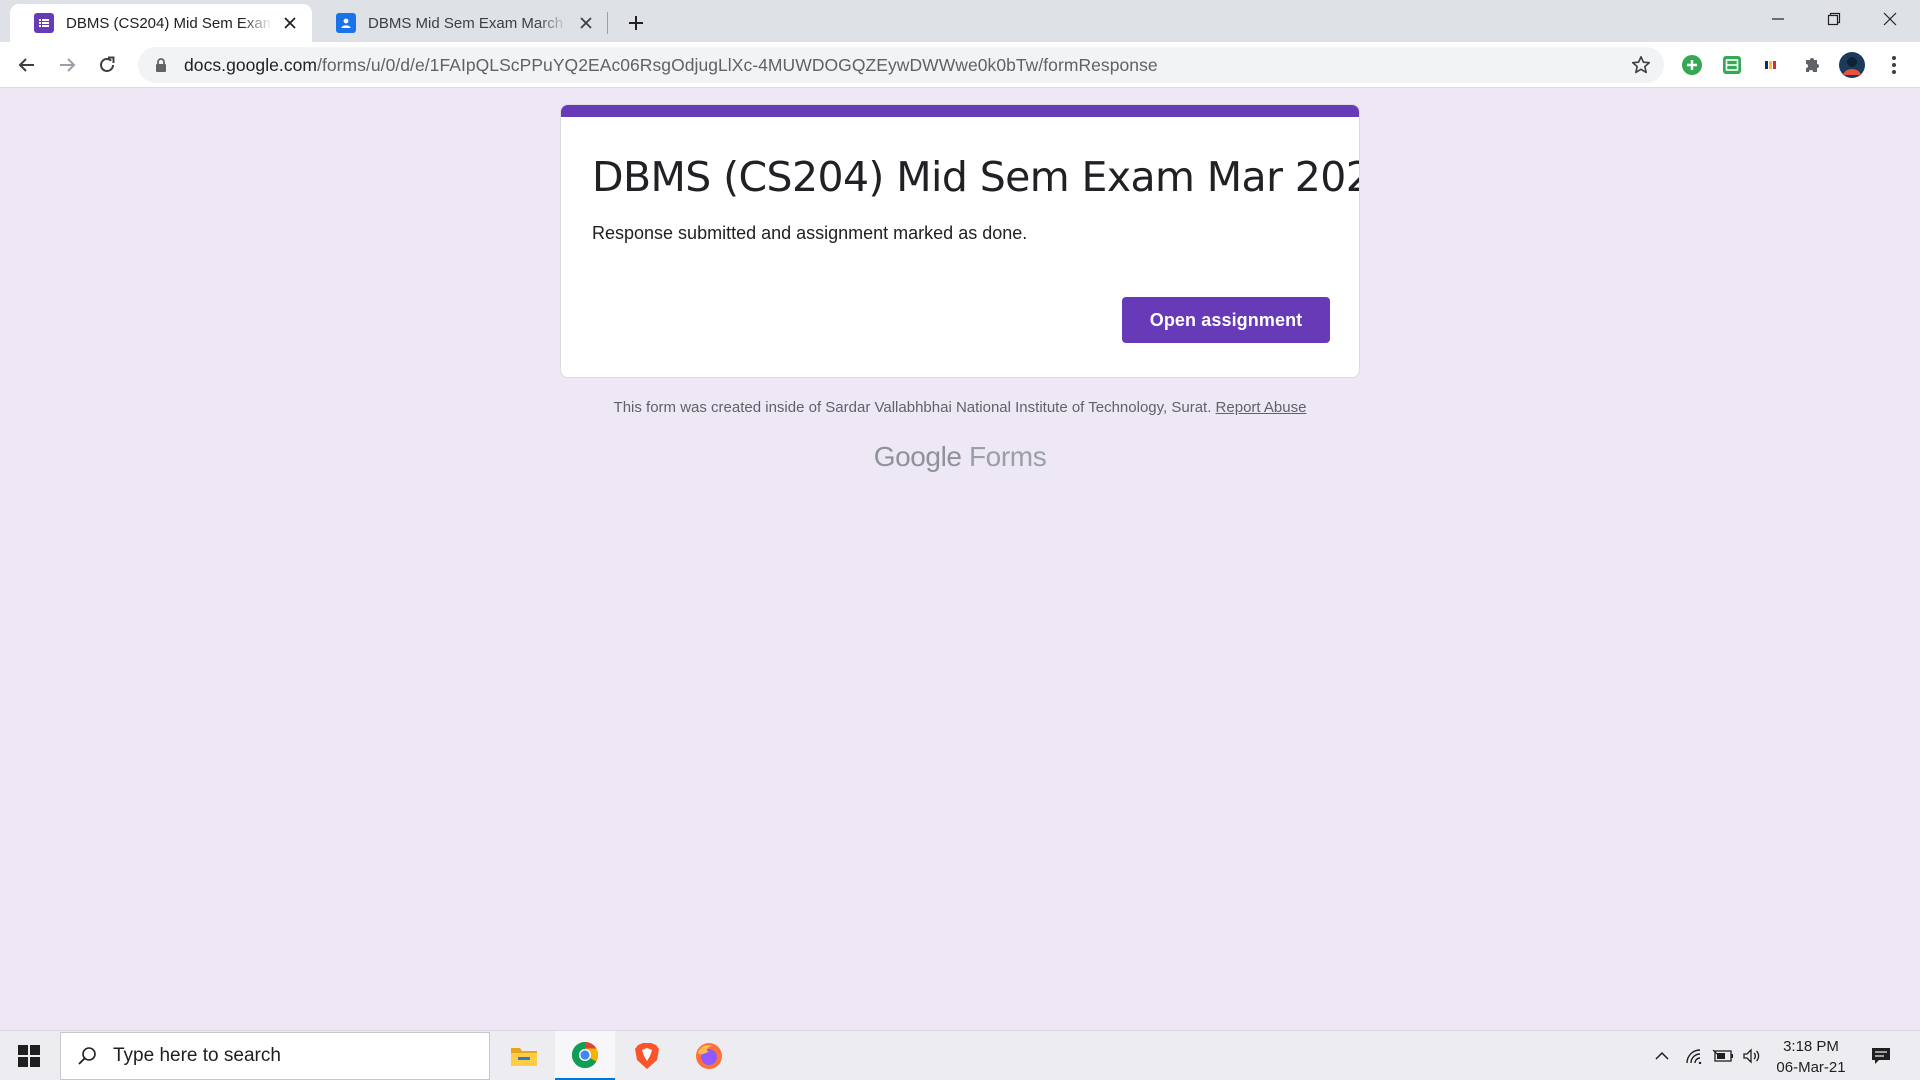 The height and width of the screenshot is (1080, 1920). What do you see at coordinates (1811, 1057) in the screenshot?
I see `taskbar-clock: 3:18 PM 06-Mar-21` at bounding box center [1811, 1057].